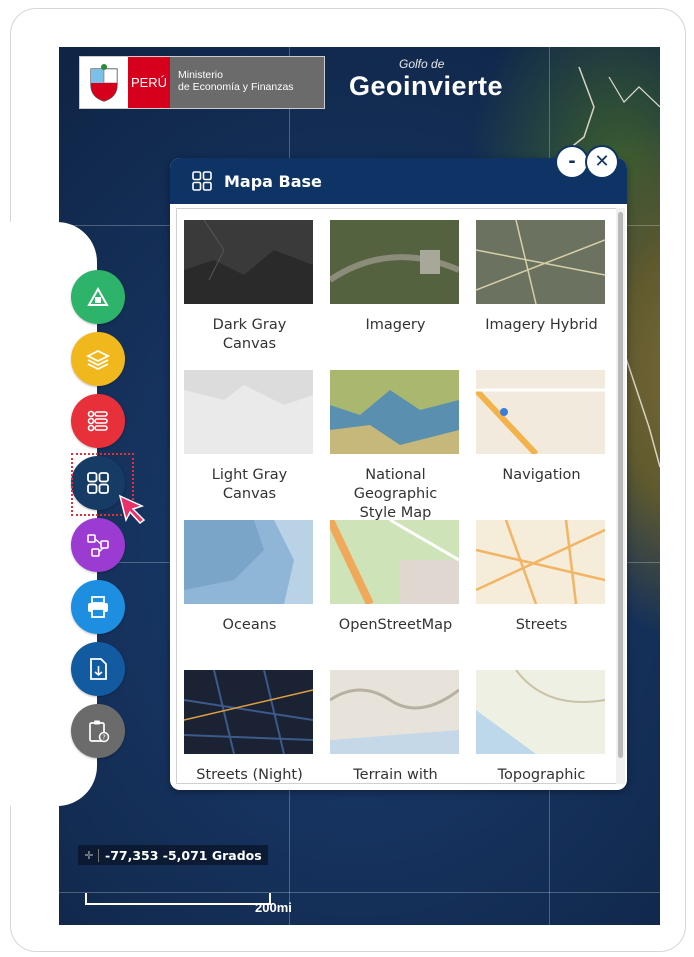  I want to click on basemap-tile-light-gray: Light Gray Canvas, so click(249, 434).